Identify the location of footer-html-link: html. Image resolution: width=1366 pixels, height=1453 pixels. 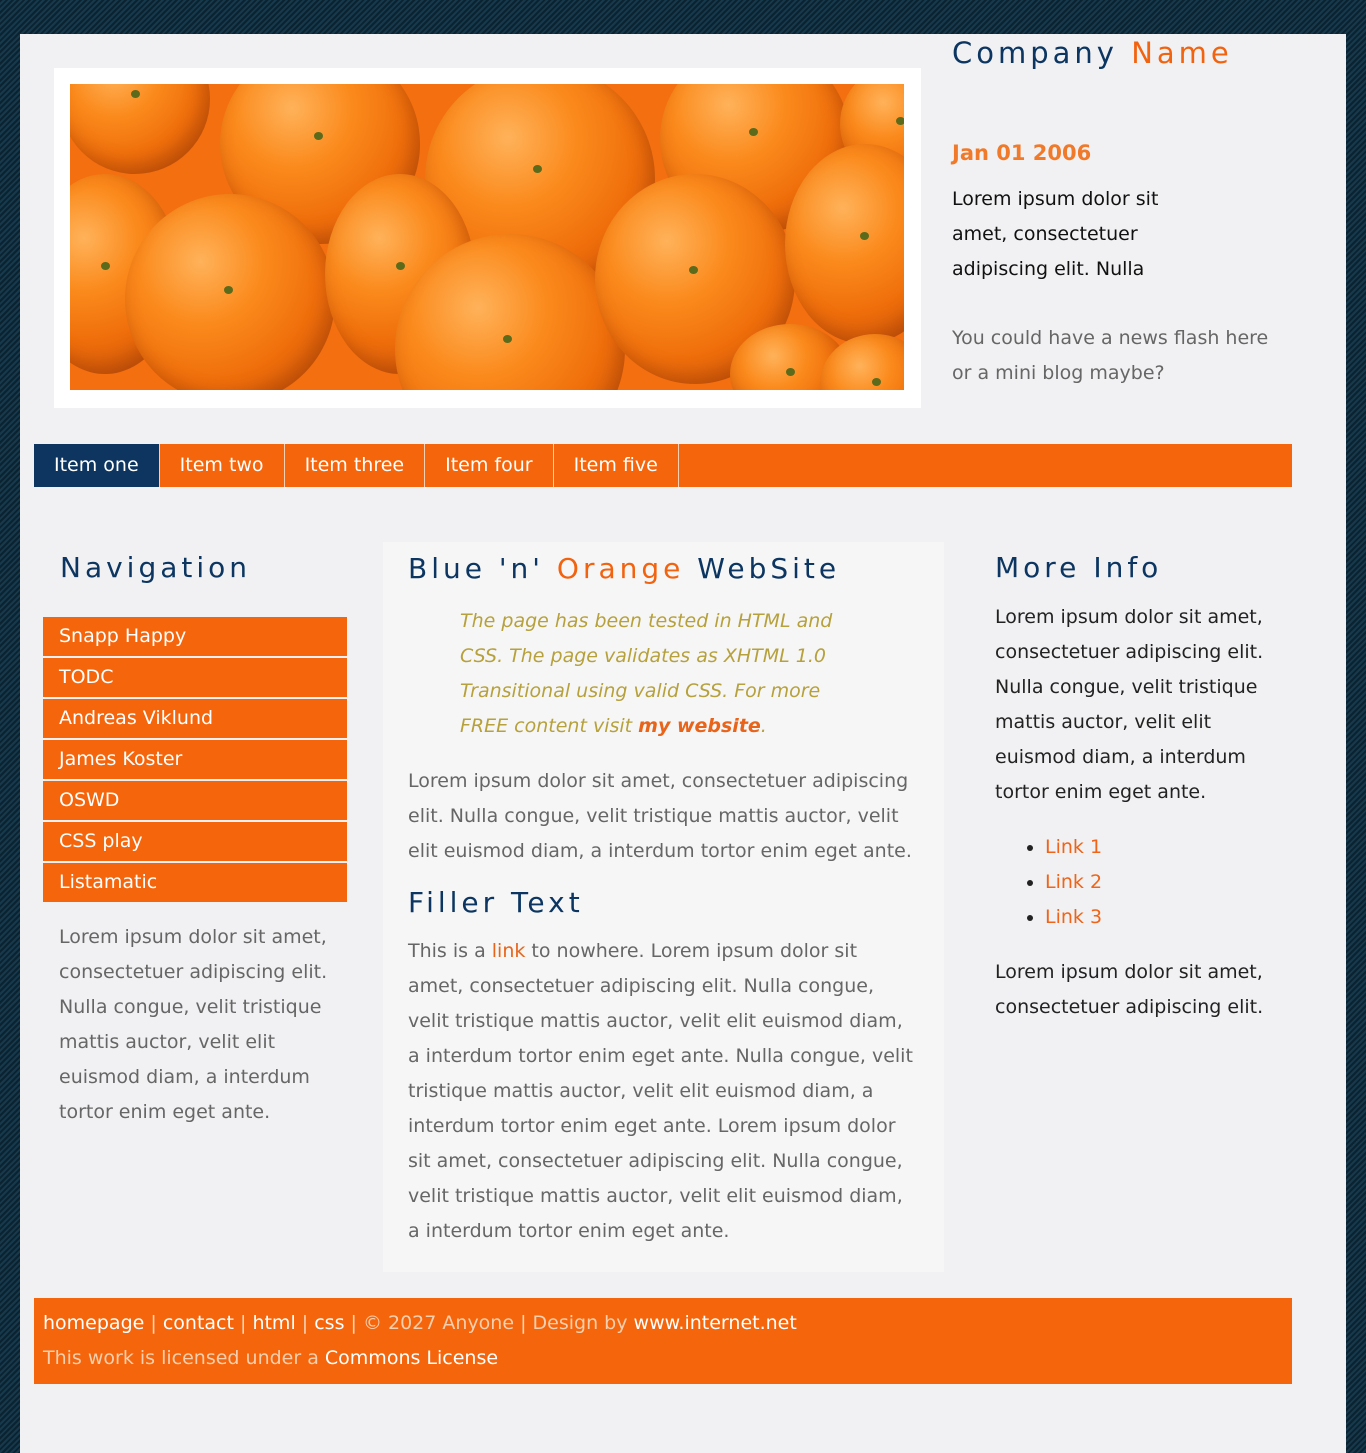
(273, 1323).